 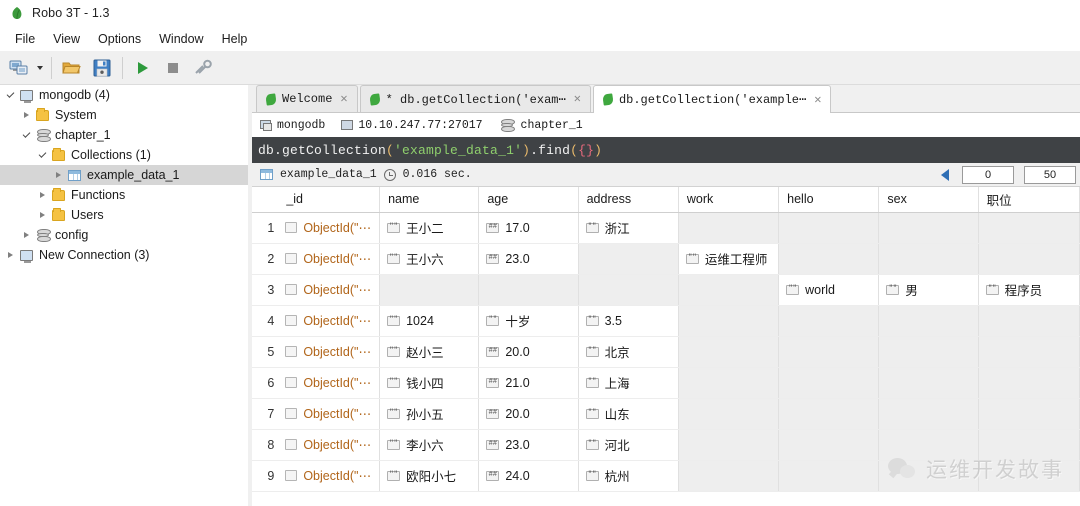 I want to click on limit-input: 50, so click(x=1050, y=174).